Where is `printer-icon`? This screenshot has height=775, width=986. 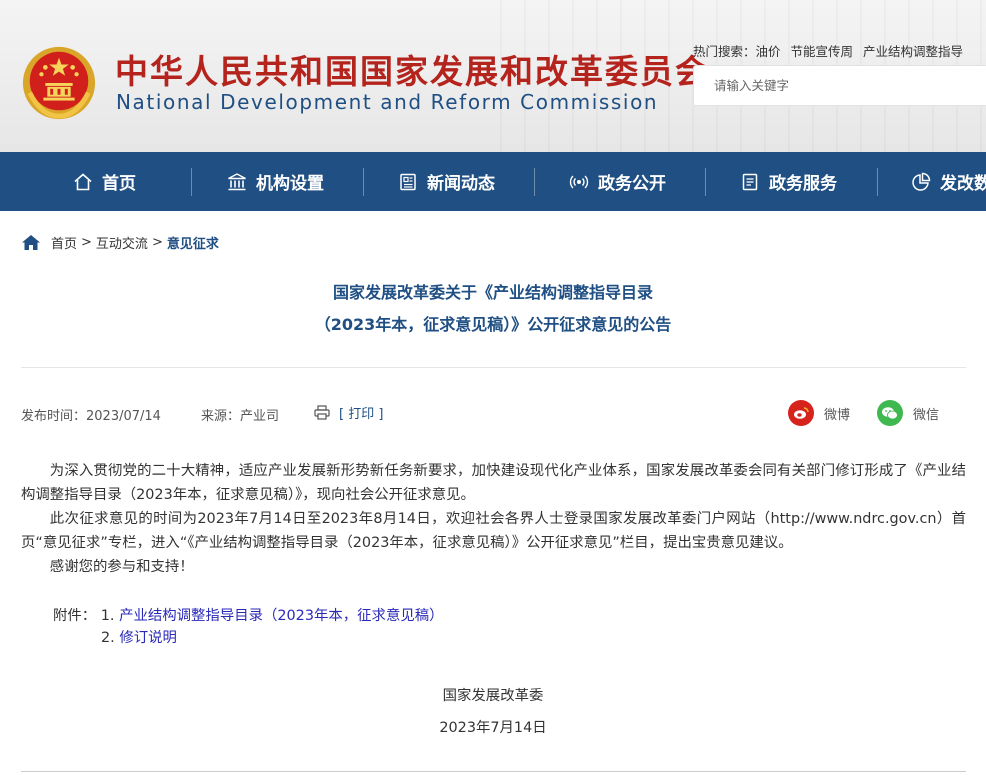 printer-icon is located at coordinates (322, 412).